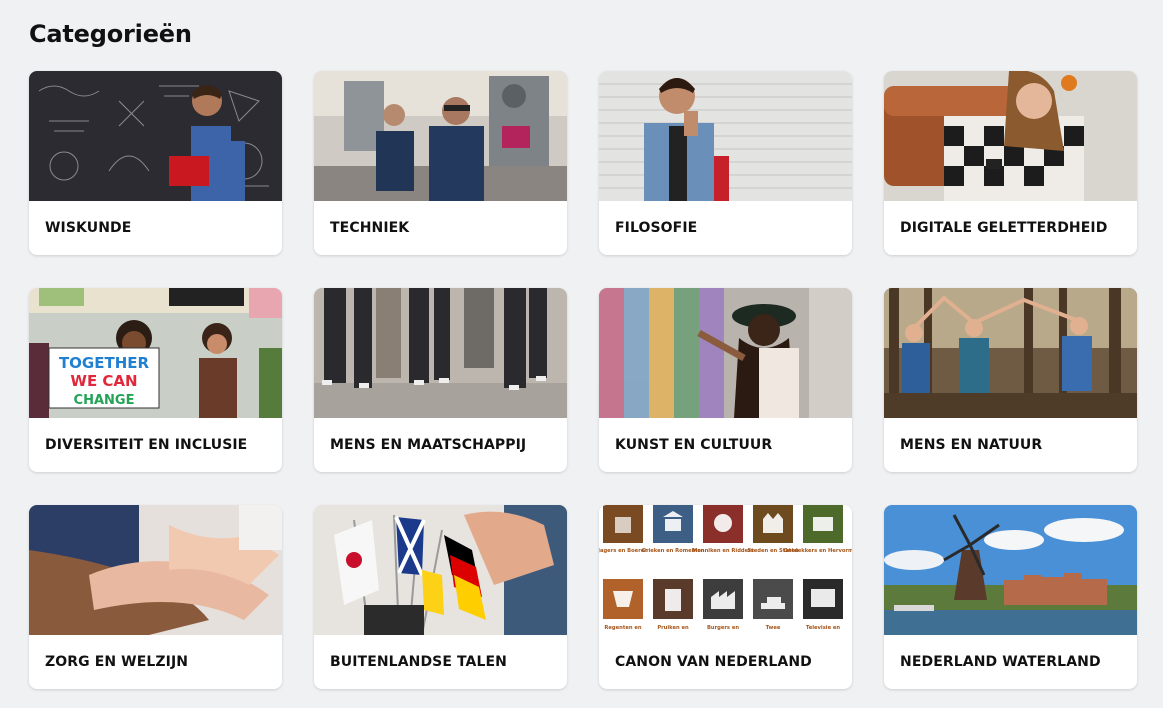 This screenshot has height=708, width=1163. I want to click on category-card-techniek: TECHNIEK, so click(440, 163).